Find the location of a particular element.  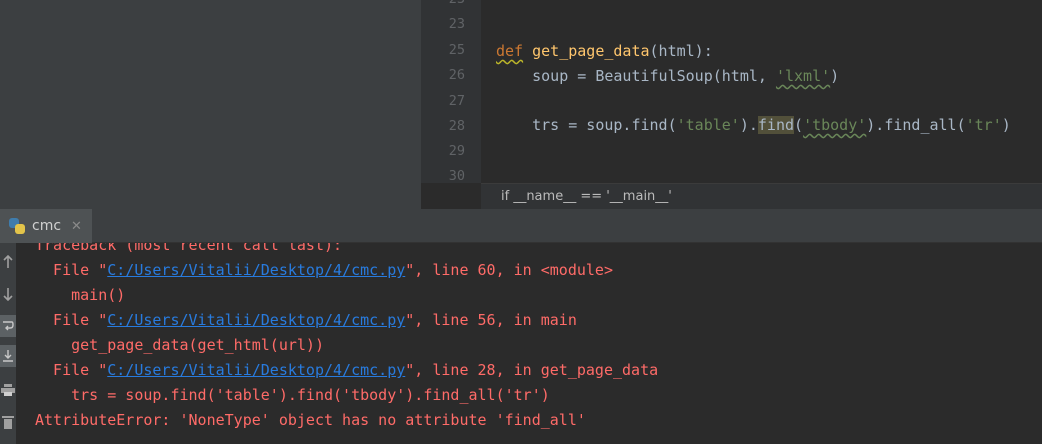

run-tab-cmc: cmc ✕ is located at coordinates (46, 226).